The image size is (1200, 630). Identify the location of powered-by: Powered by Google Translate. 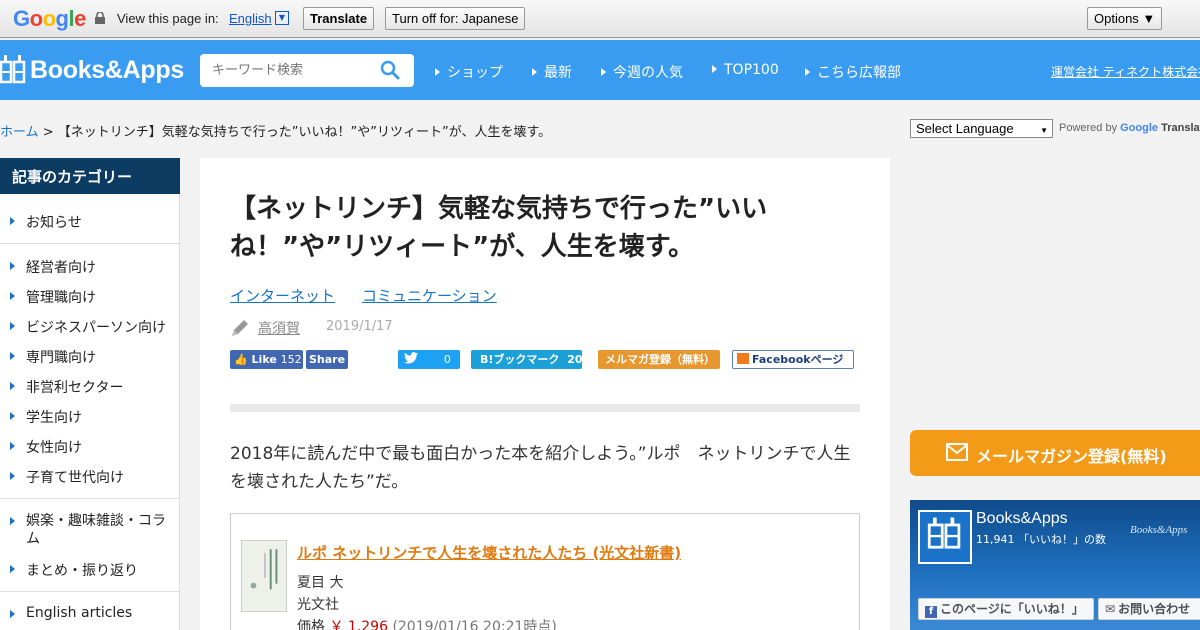
(1129, 128).